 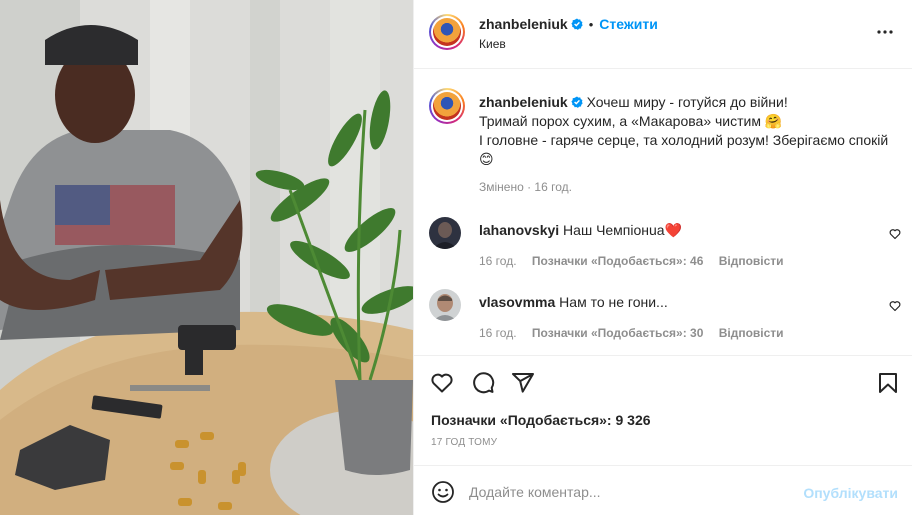 What do you see at coordinates (525, 187) in the screenshot?
I see `caption-edited-time: Змінено · 16 год.` at bounding box center [525, 187].